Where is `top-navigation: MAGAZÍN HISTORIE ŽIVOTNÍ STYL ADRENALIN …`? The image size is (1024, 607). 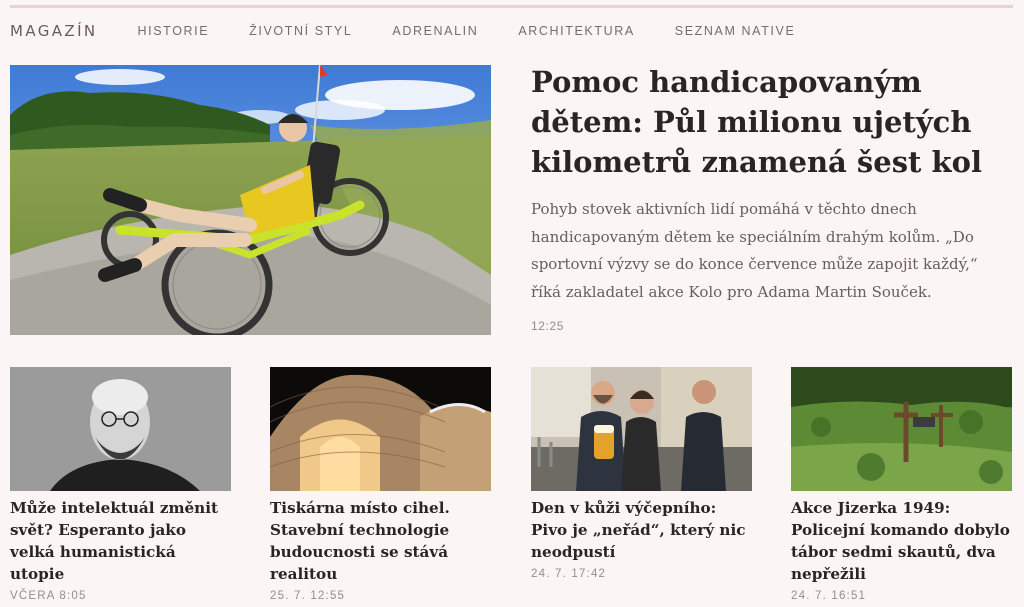 top-navigation: MAGAZÍN HISTORIE ŽIVOTNÍ STYL ADRENALIN … is located at coordinates (422, 31).